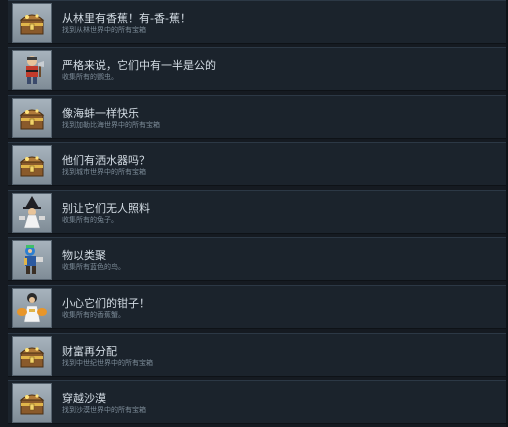 This screenshot has height=427, width=508. I want to click on achievement-row: 他们有洒水器吗？ 找到城市世界中的所有宝箱, so click(258, 164).